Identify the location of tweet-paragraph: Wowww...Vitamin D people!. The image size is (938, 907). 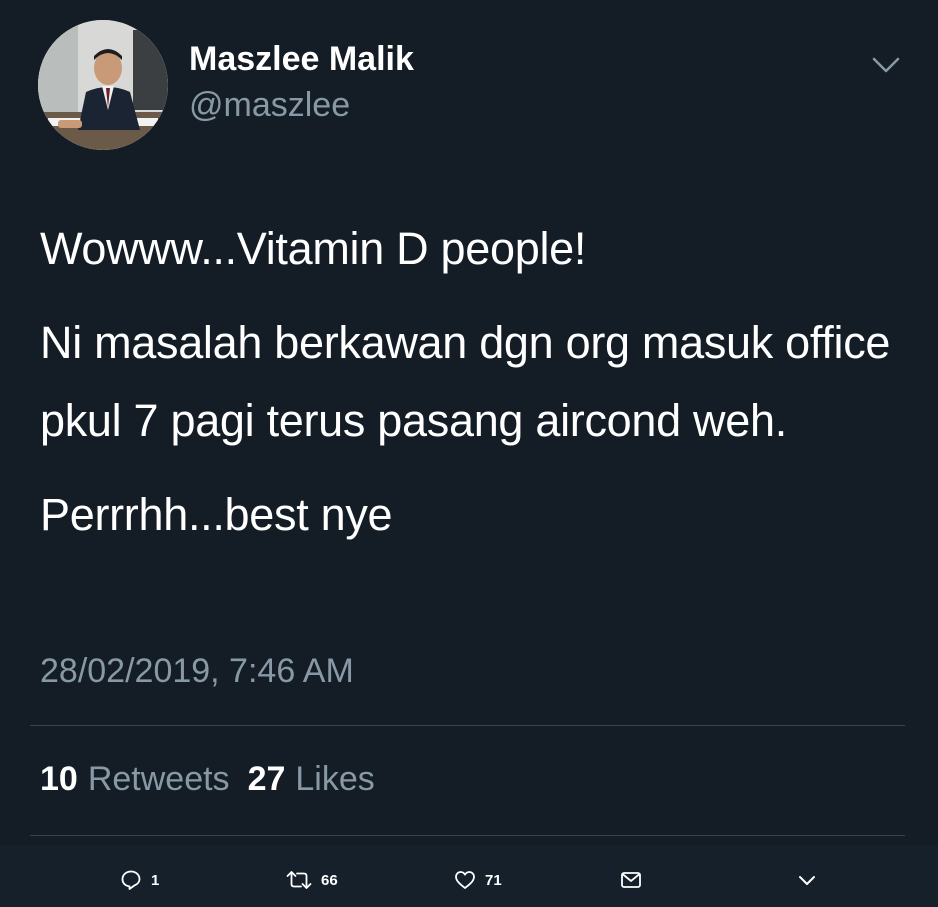
(313, 248).